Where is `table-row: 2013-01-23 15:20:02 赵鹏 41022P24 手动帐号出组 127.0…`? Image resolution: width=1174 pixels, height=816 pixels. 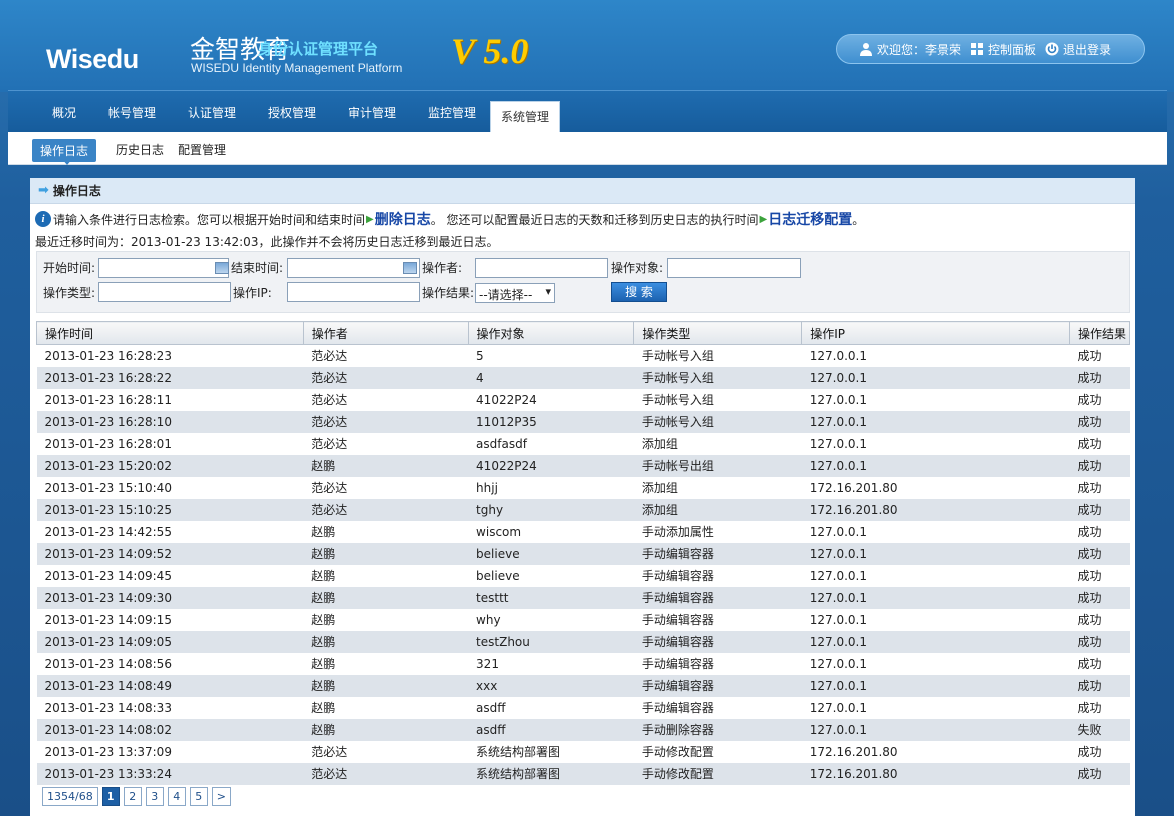
table-row: 2013-01-23 15:20:02 赵鹏 41022P24 手动帐号出组 127.0… is located at coordinates (583, 465).